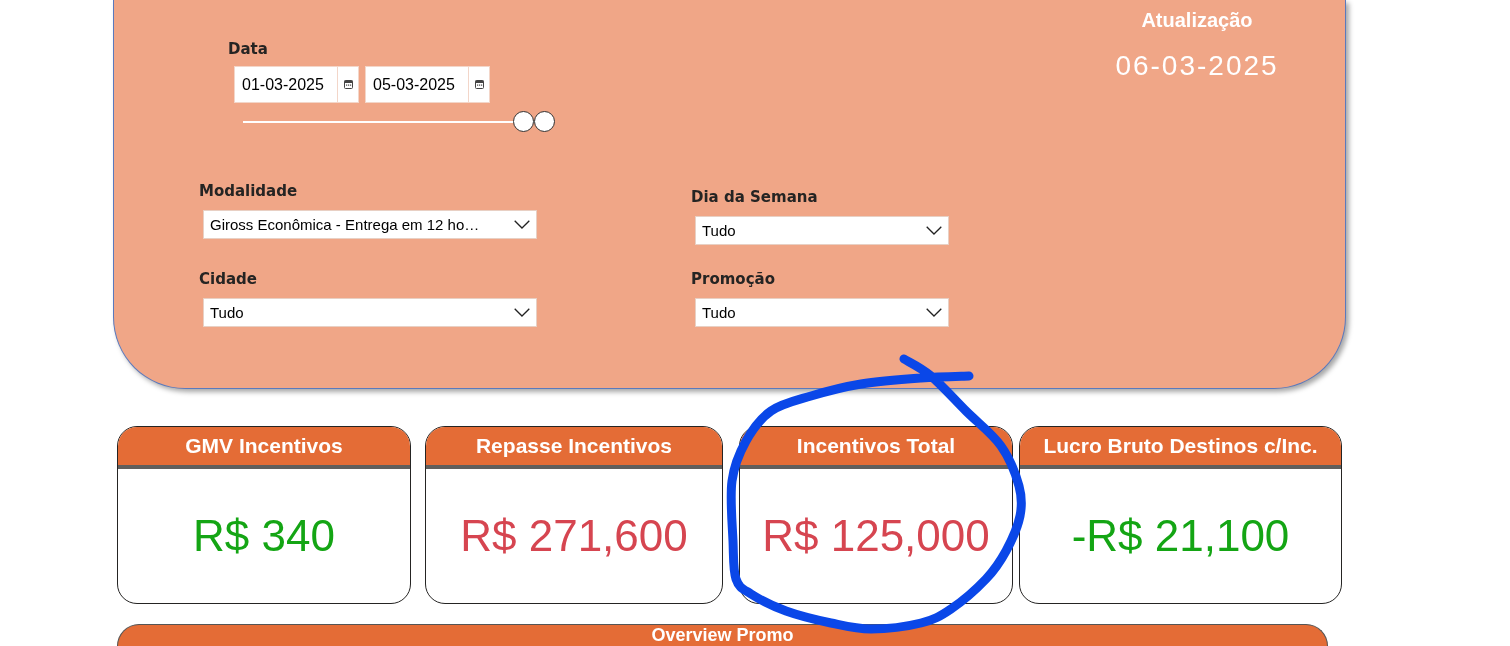  What do you see at coordinates (733, 279) in the screenshot?
I see `field-label: Promoção` at bounding box center [733, 279].